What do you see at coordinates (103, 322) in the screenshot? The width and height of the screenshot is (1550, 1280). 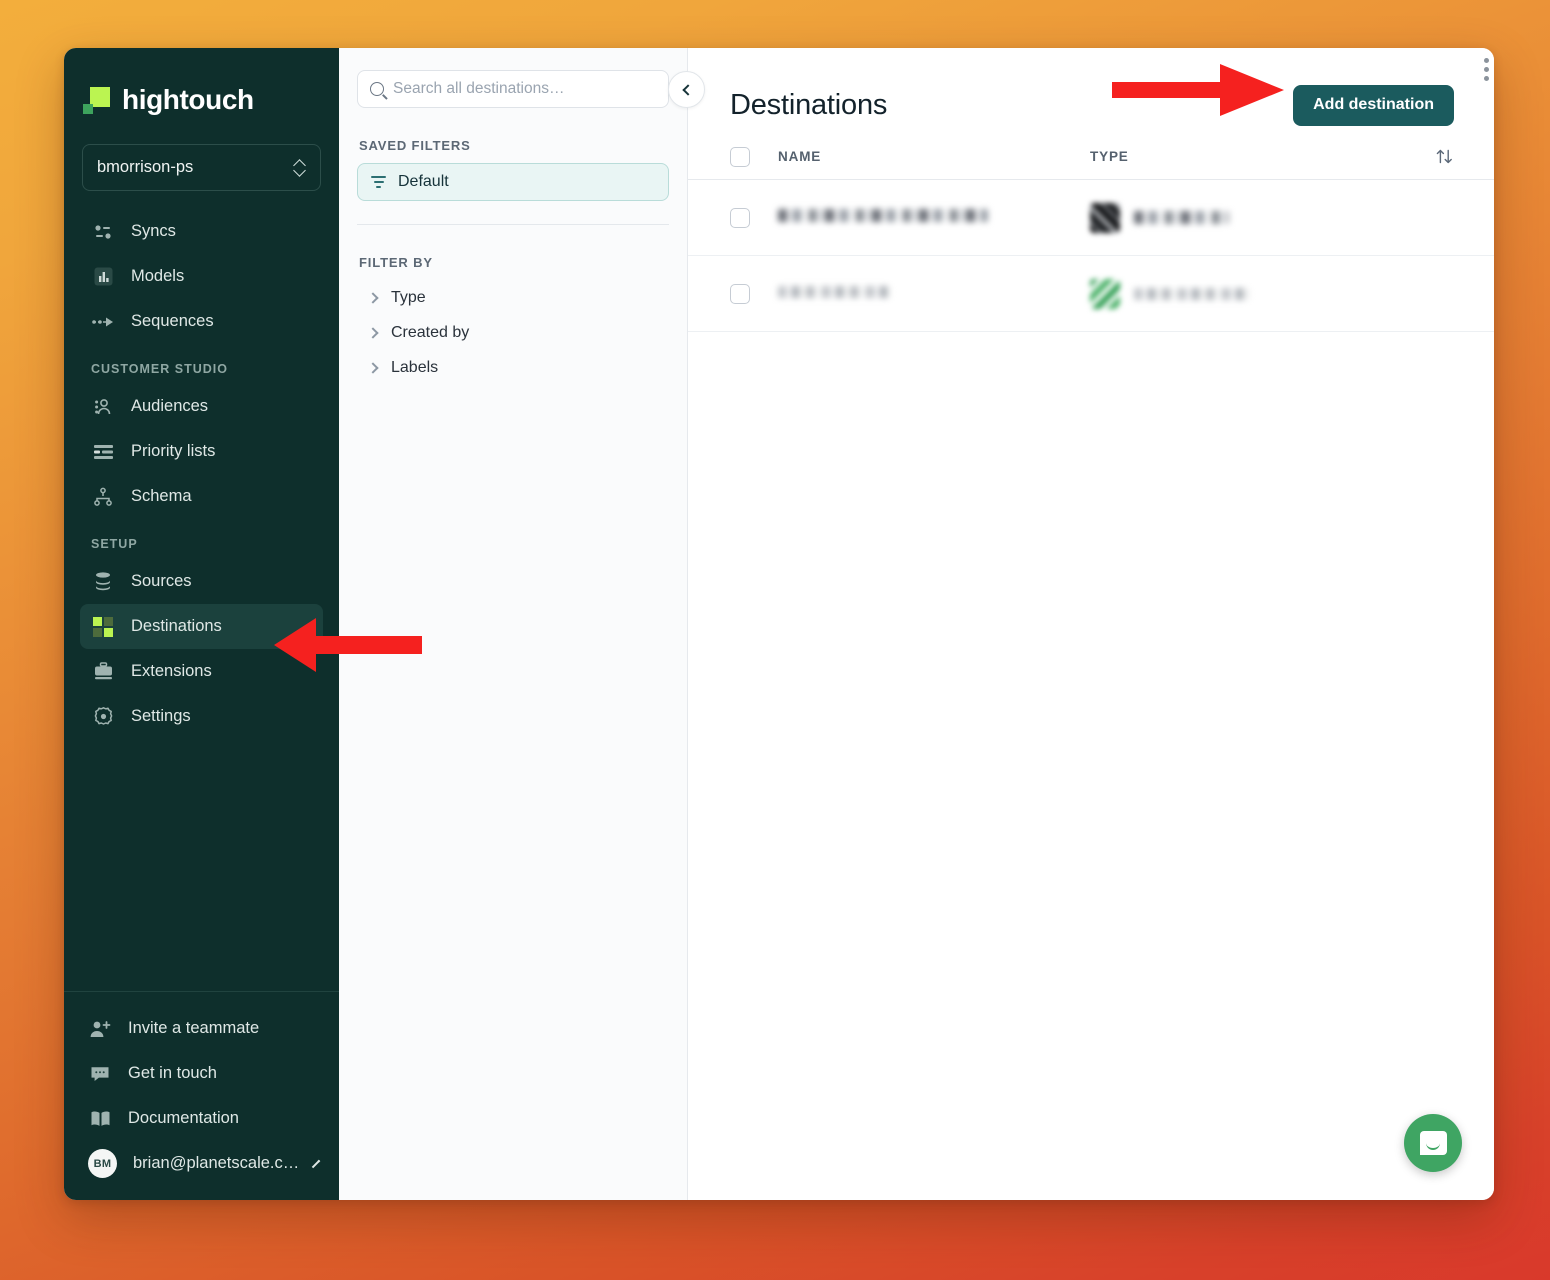 I see `sequences-icon` at bounding box center [103, 322].